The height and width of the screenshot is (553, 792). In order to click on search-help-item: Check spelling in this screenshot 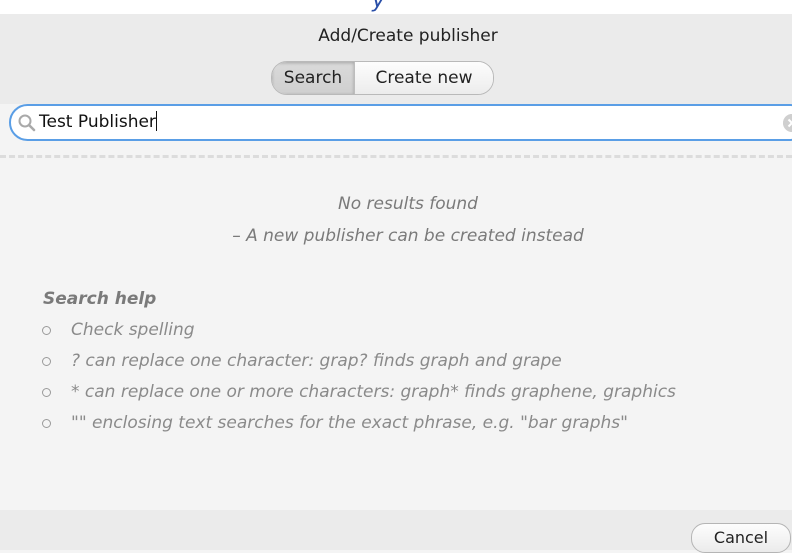, I will do `click(403, 330)`.